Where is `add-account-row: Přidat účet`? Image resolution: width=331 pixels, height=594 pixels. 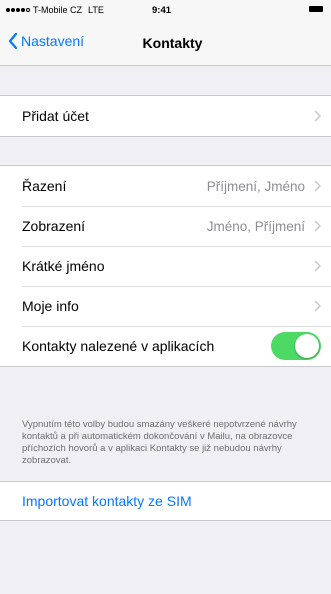 add-account-row: Přidat účet is located at coordinates (165, 116).